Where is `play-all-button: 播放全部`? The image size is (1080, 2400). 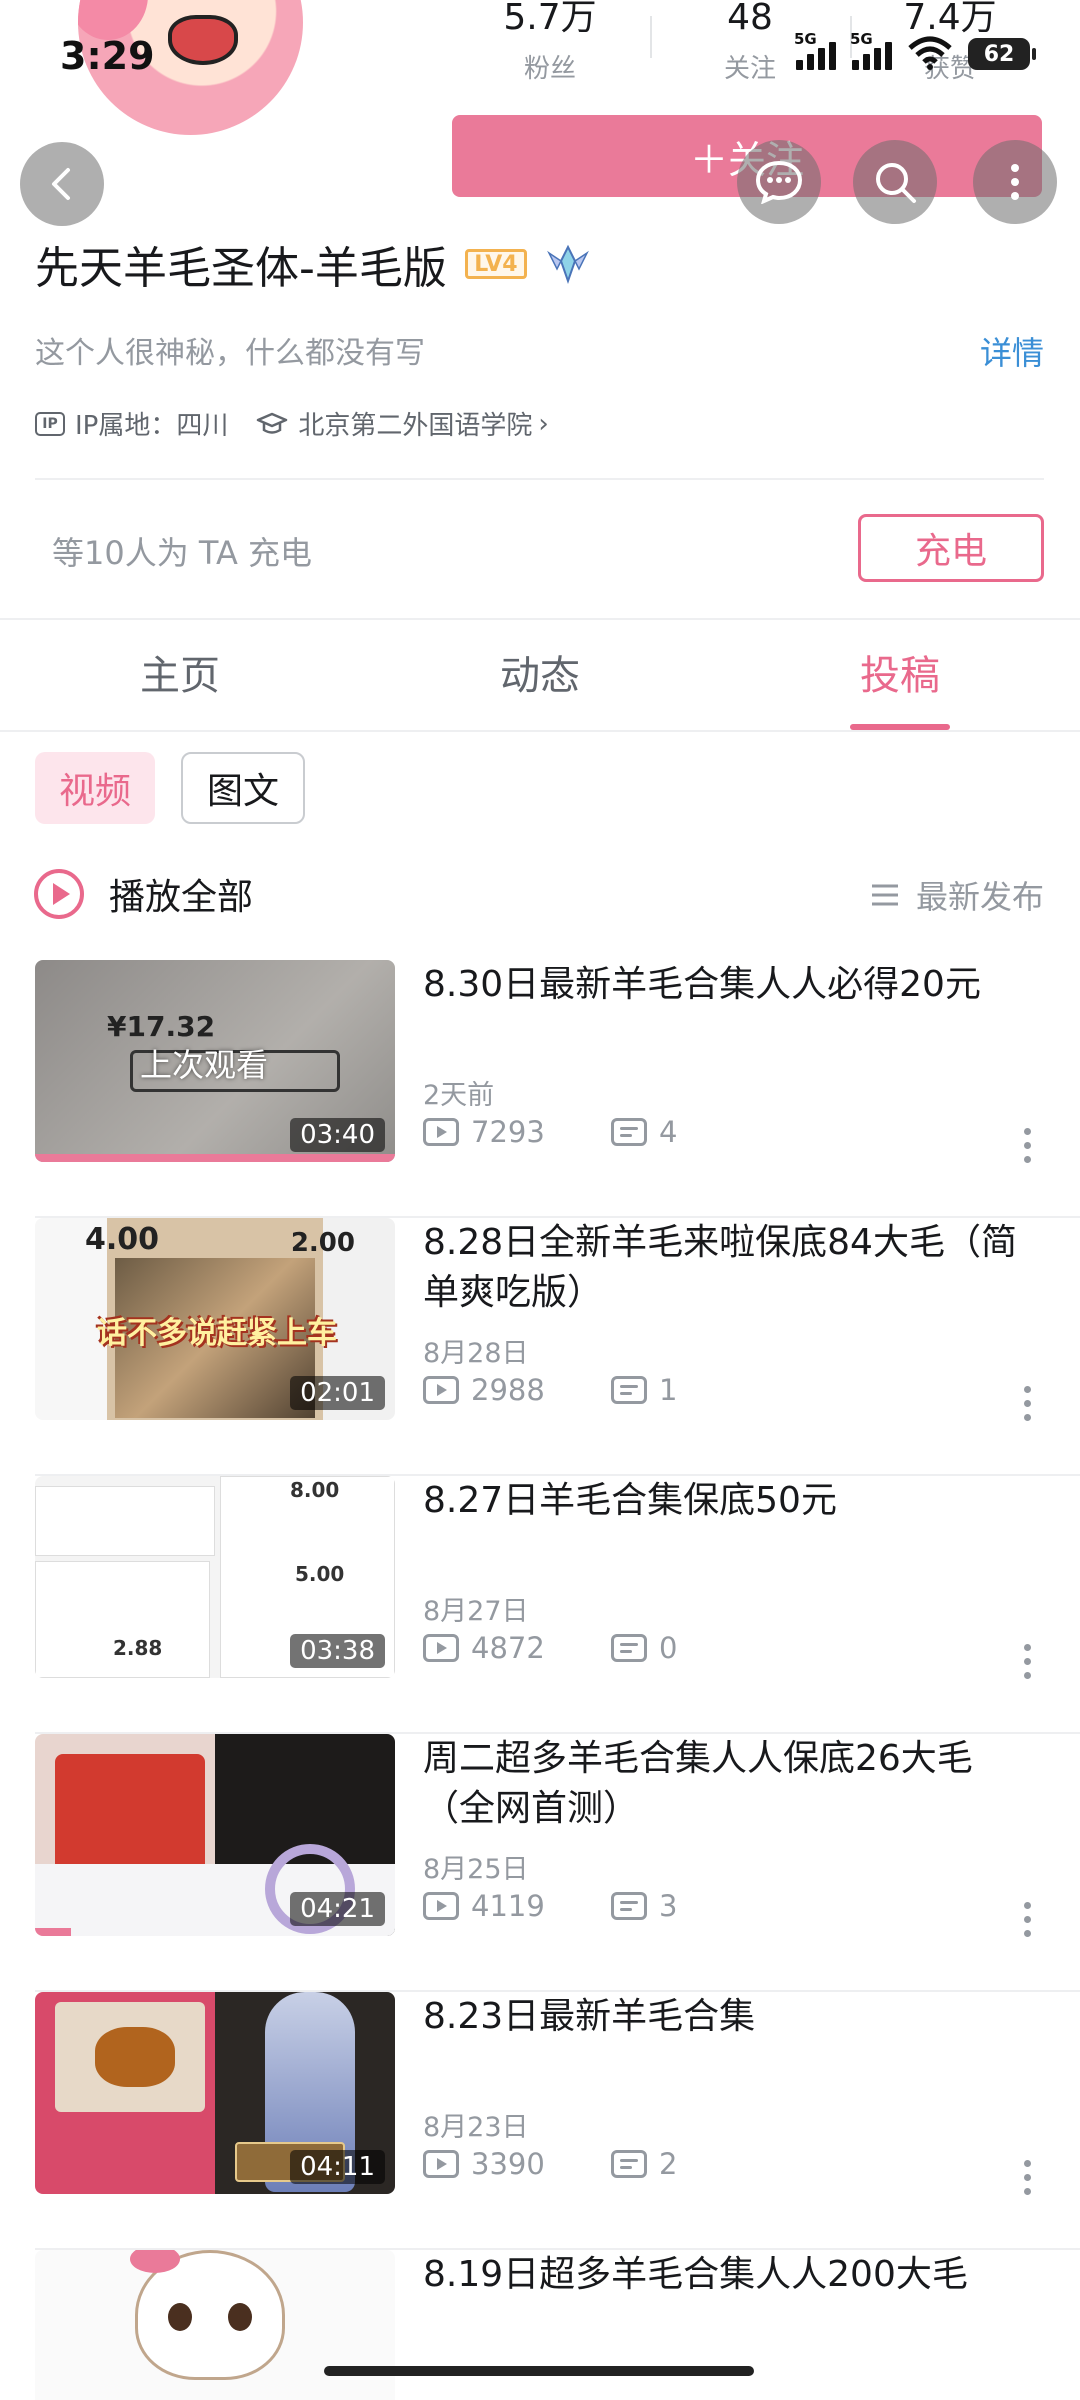
play-all-button: 播放全部 is located at coordinates (143, 894).